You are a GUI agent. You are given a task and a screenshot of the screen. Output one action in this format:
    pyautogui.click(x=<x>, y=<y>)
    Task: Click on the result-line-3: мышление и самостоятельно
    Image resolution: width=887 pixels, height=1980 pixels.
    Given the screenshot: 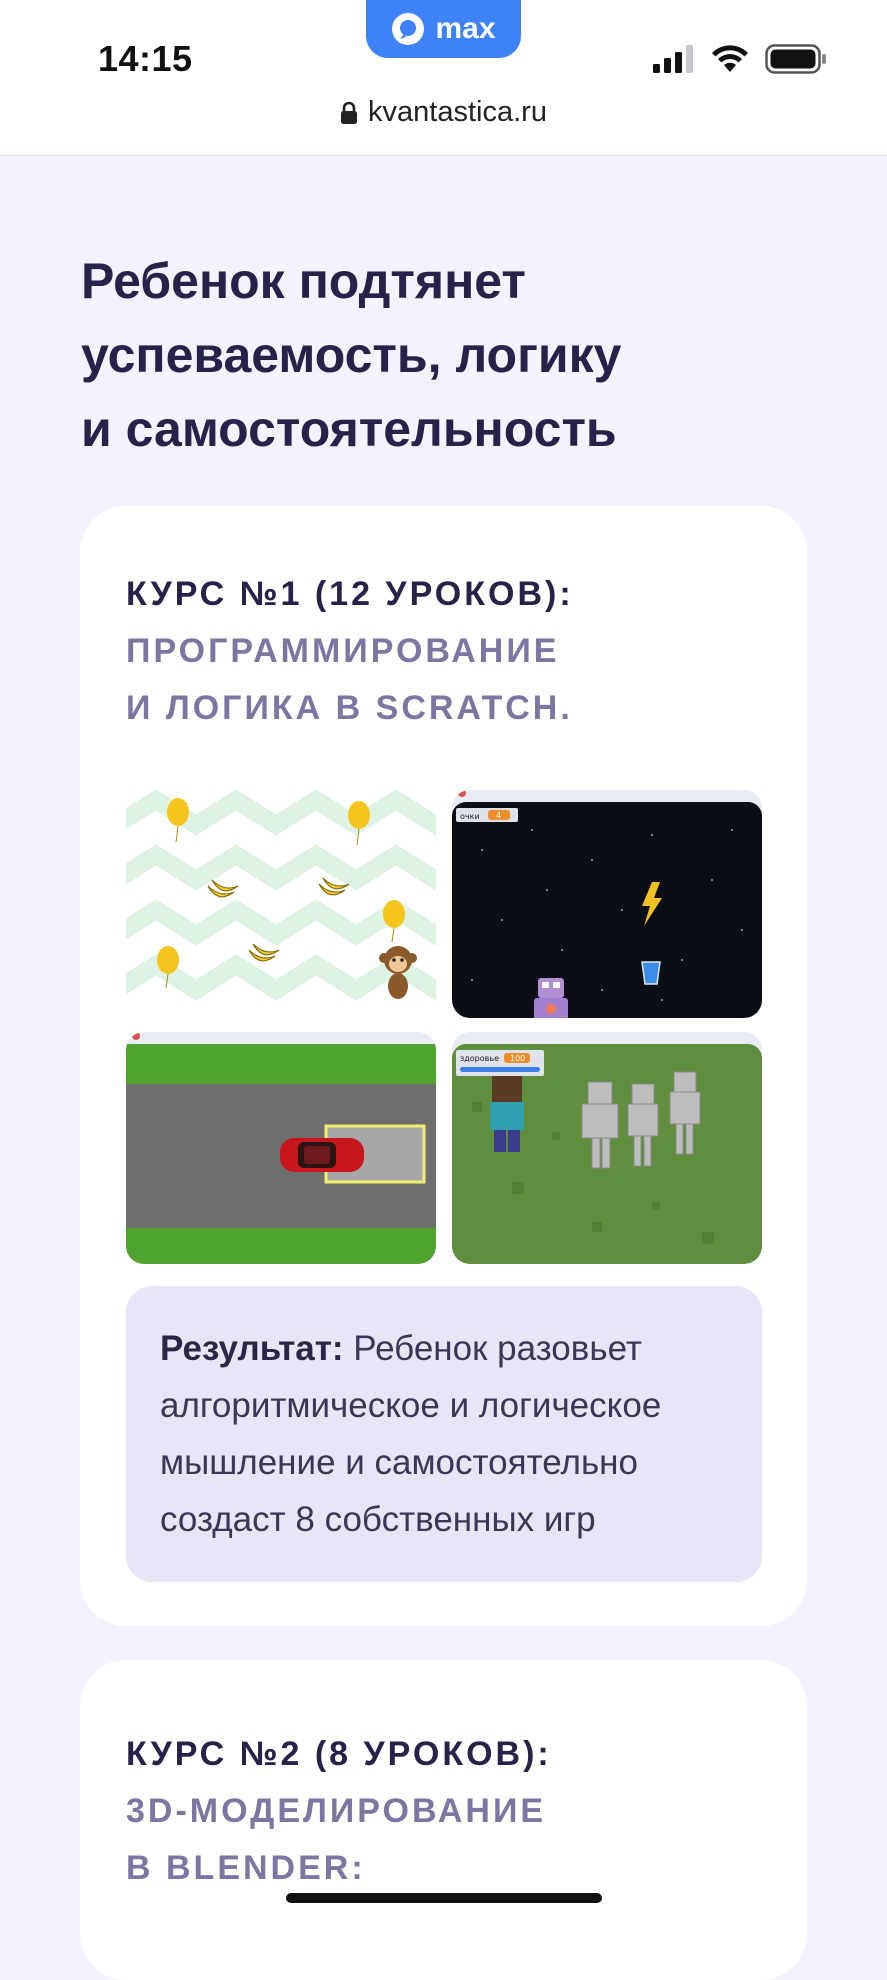 What is the action you would take?
    pyautogui.click(x=399, y=1462)
    